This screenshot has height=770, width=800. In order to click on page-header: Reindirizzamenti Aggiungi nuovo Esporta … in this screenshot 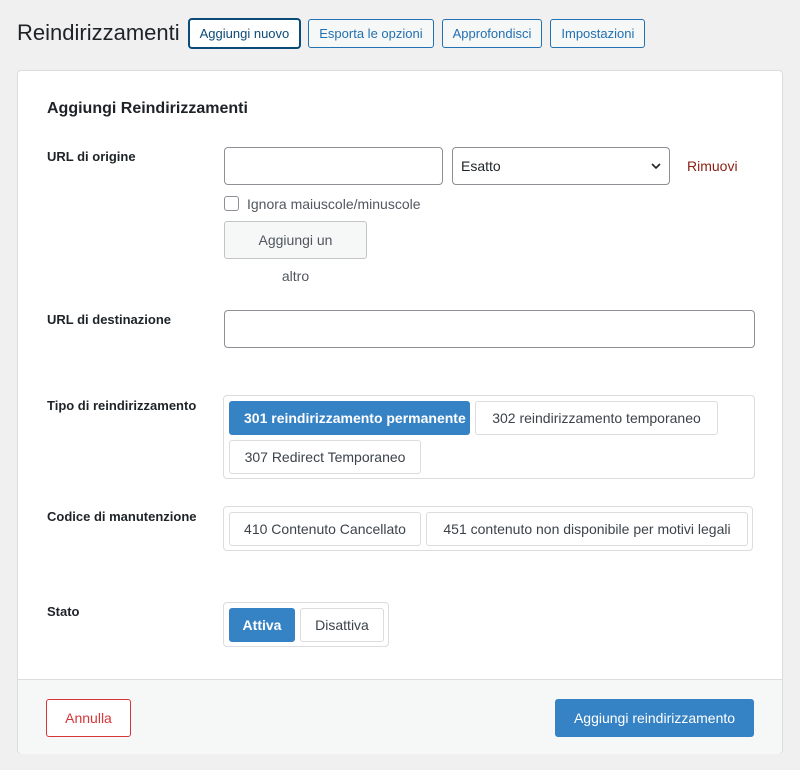, I will do `click(335, 33)`.